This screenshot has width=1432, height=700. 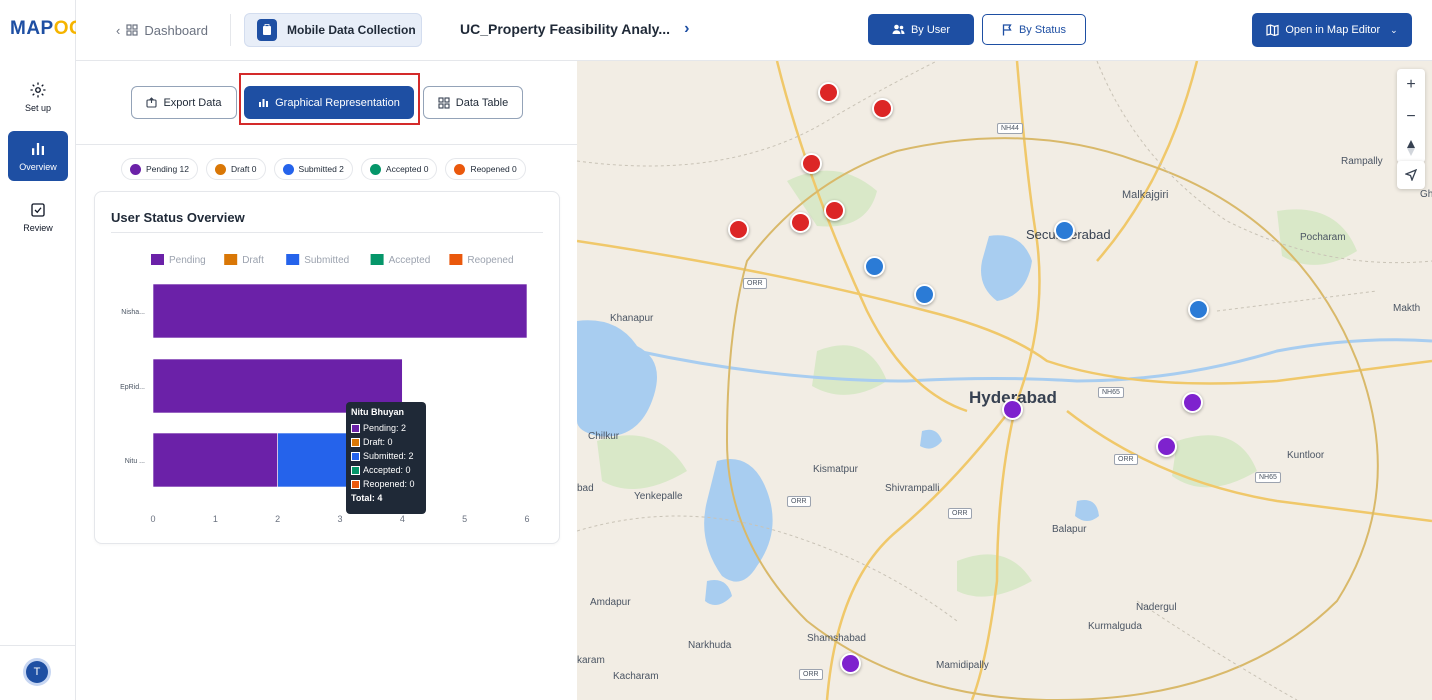 What do you see at coordinates (178, 217) in the screenshot?
I see `card-title: User Status Overview` at bounding box center [178, 217].